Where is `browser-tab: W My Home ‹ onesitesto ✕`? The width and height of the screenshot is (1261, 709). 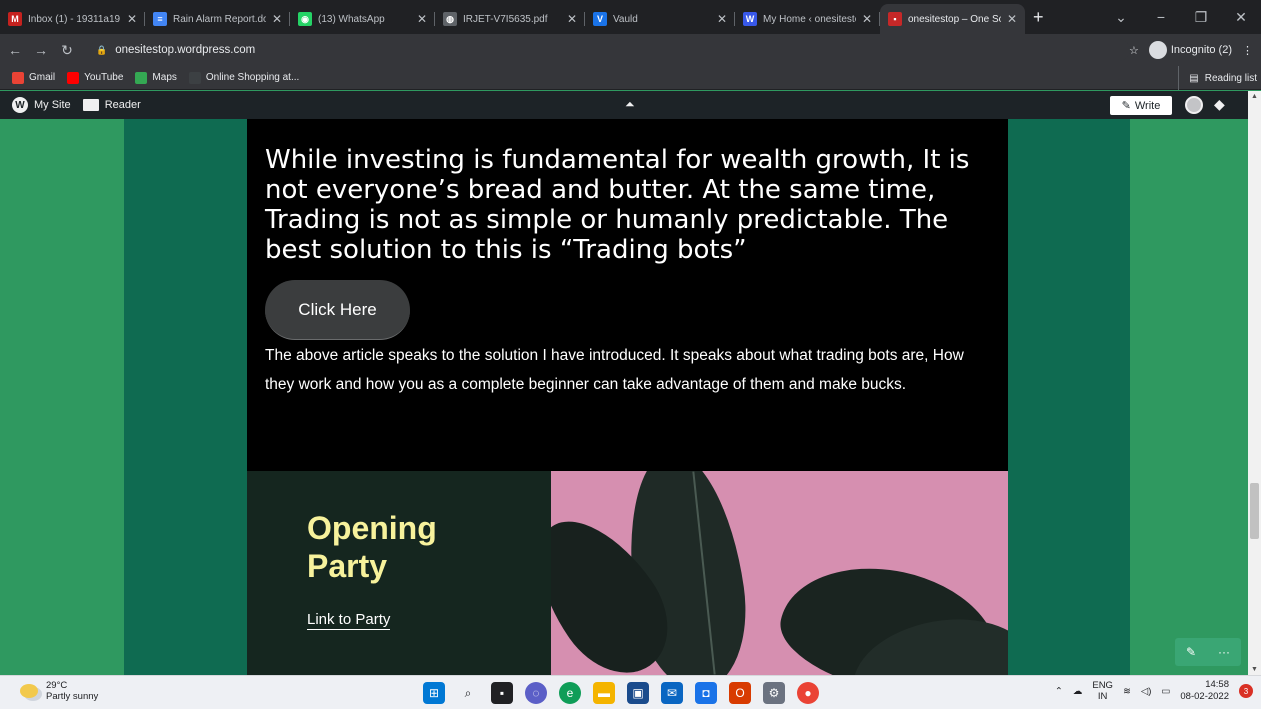
browser-tab: W My Home ‹ onesitesto ✕ is located at coordinates (807, 19).